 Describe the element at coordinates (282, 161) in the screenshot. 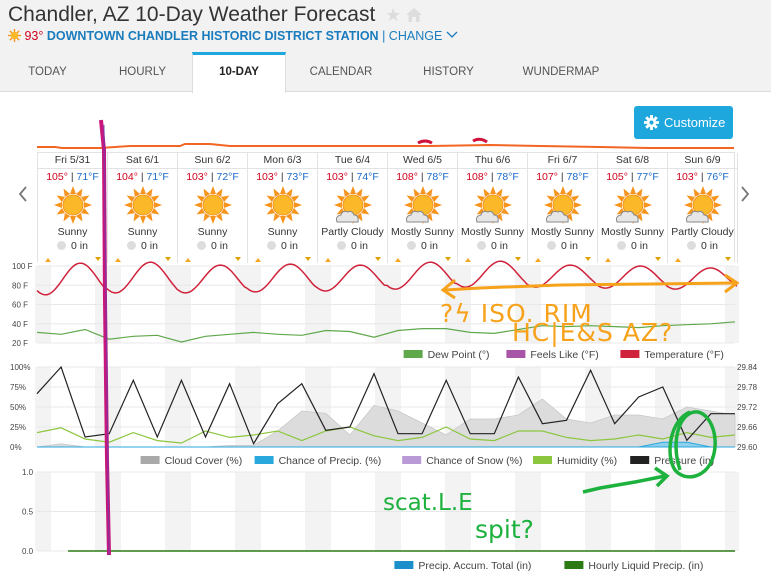

I see `day-date: Mon 6/3` at that location.